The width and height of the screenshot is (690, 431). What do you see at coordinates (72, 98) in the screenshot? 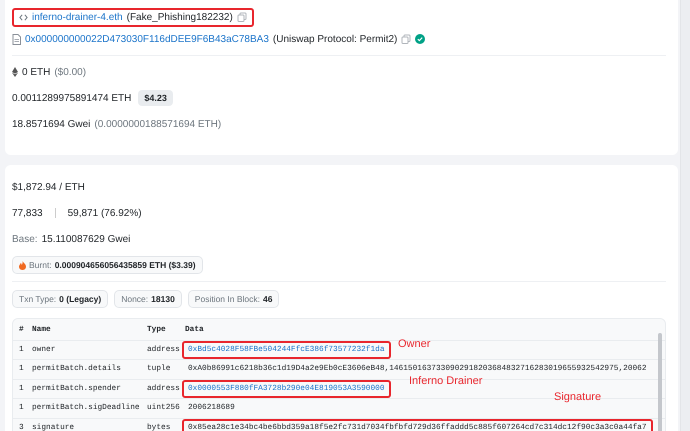
I see `fee-amount: 0.0011289975891474 ETH` at bounding box center [72, 98].